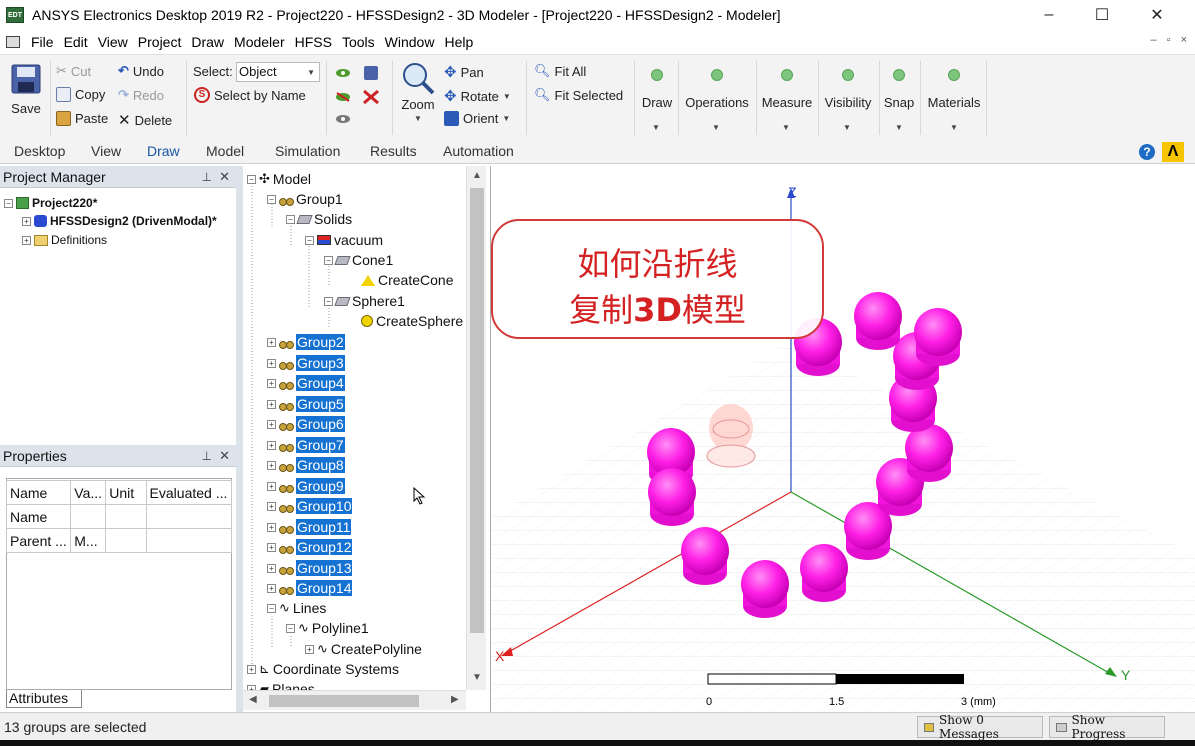 The height and width of the screenshot is (746, 1195). What do you see at coordinates (363, 649) in the screenshot?
I see `tree-node-create-polyline: + ∿ CreatePolyline` at bounding box center [363, 649].